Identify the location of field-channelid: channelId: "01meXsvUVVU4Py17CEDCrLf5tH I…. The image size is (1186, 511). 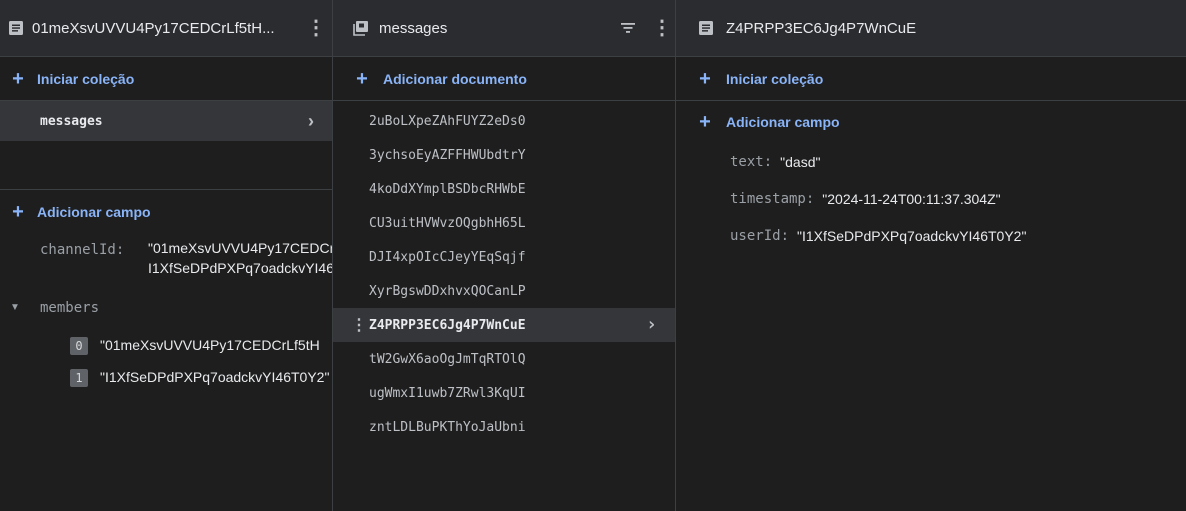
(166, 264).